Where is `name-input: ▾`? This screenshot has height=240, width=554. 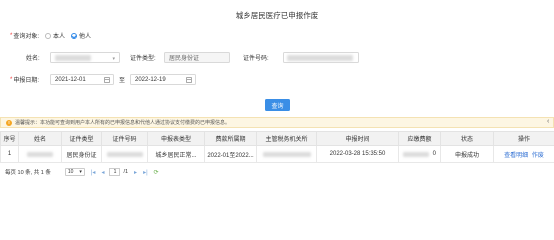 name-input: ▾ is located at coordinates (85, 57).